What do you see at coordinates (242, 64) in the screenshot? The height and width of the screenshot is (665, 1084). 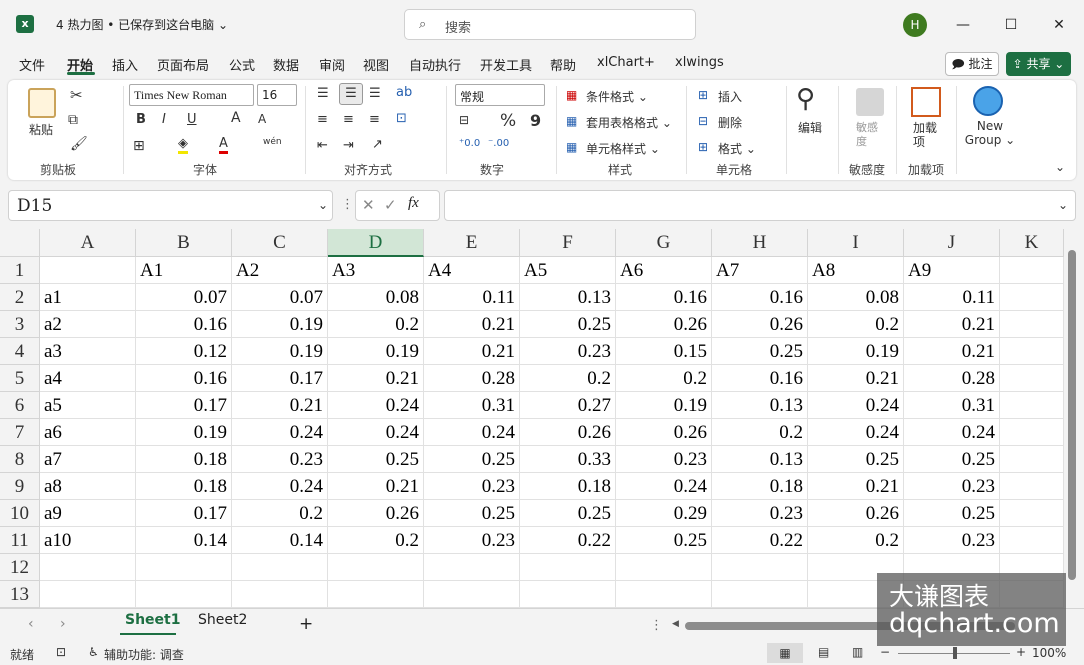 I see `tab-formulas: 公式` at bounding box center [242, 64].